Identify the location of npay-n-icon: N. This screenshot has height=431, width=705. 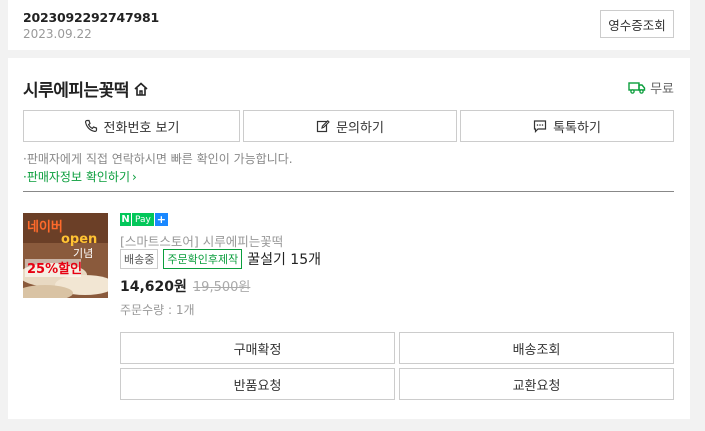
(125, 219).